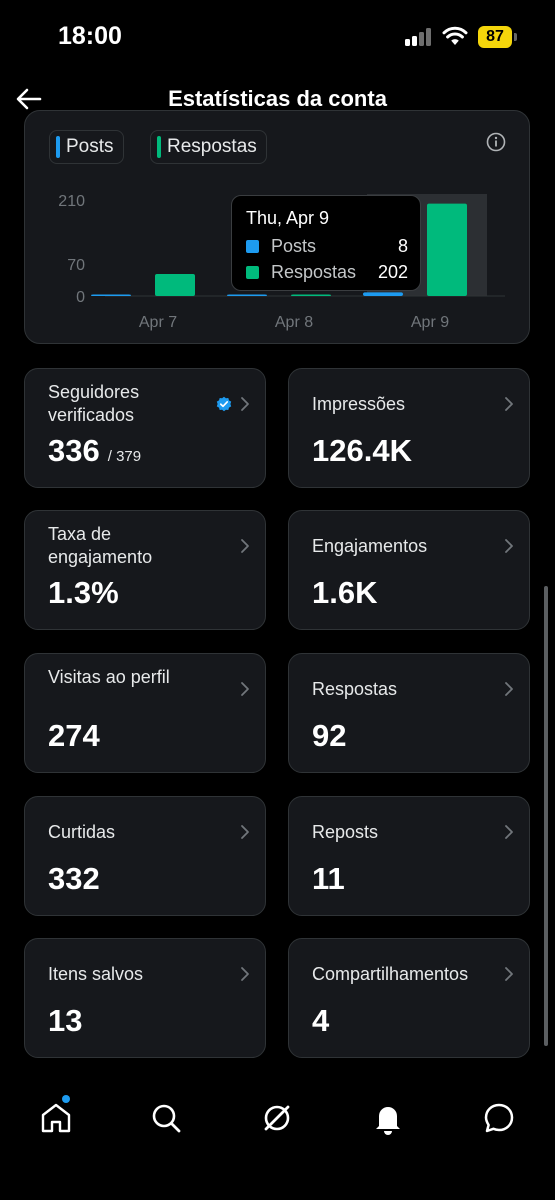  I want to click on page-title: Estatísticas da conta, so click(277, 98).